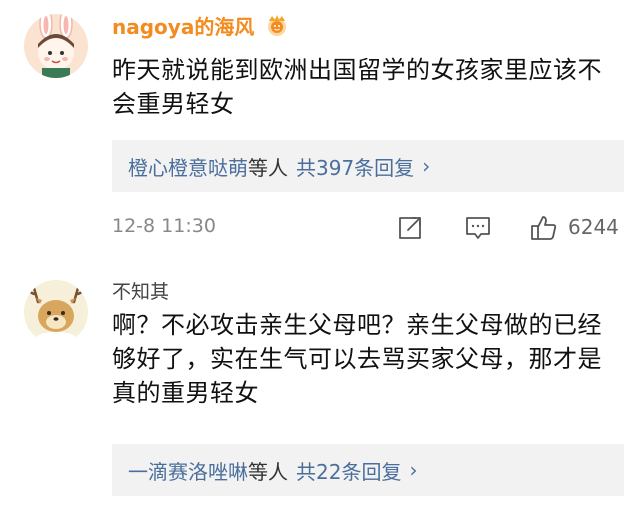 This screenshot has height=512, width=640. What do you see at coordinates (183, 27) in the screenshot?
I see `username: nagoya的海风` at bounding box center [183, 27].